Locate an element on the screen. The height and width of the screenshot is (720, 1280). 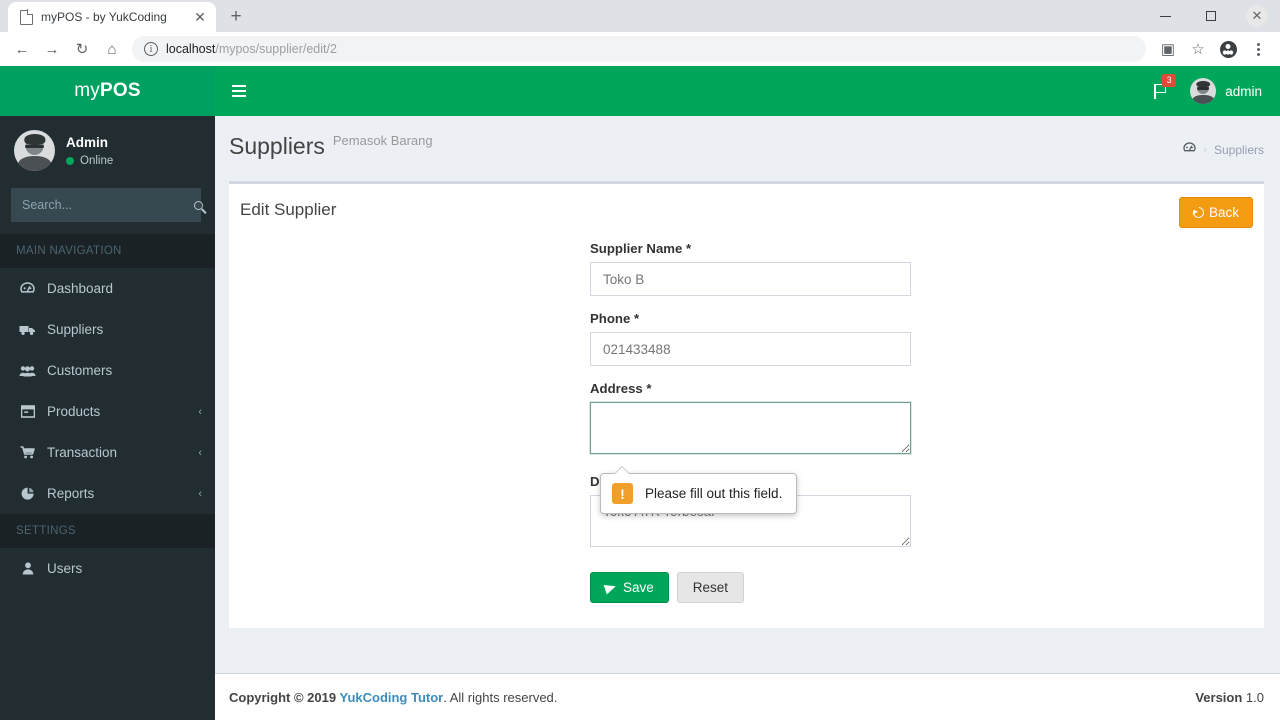
navbar-user-menu: admin is located at coordinates (1224, 91).